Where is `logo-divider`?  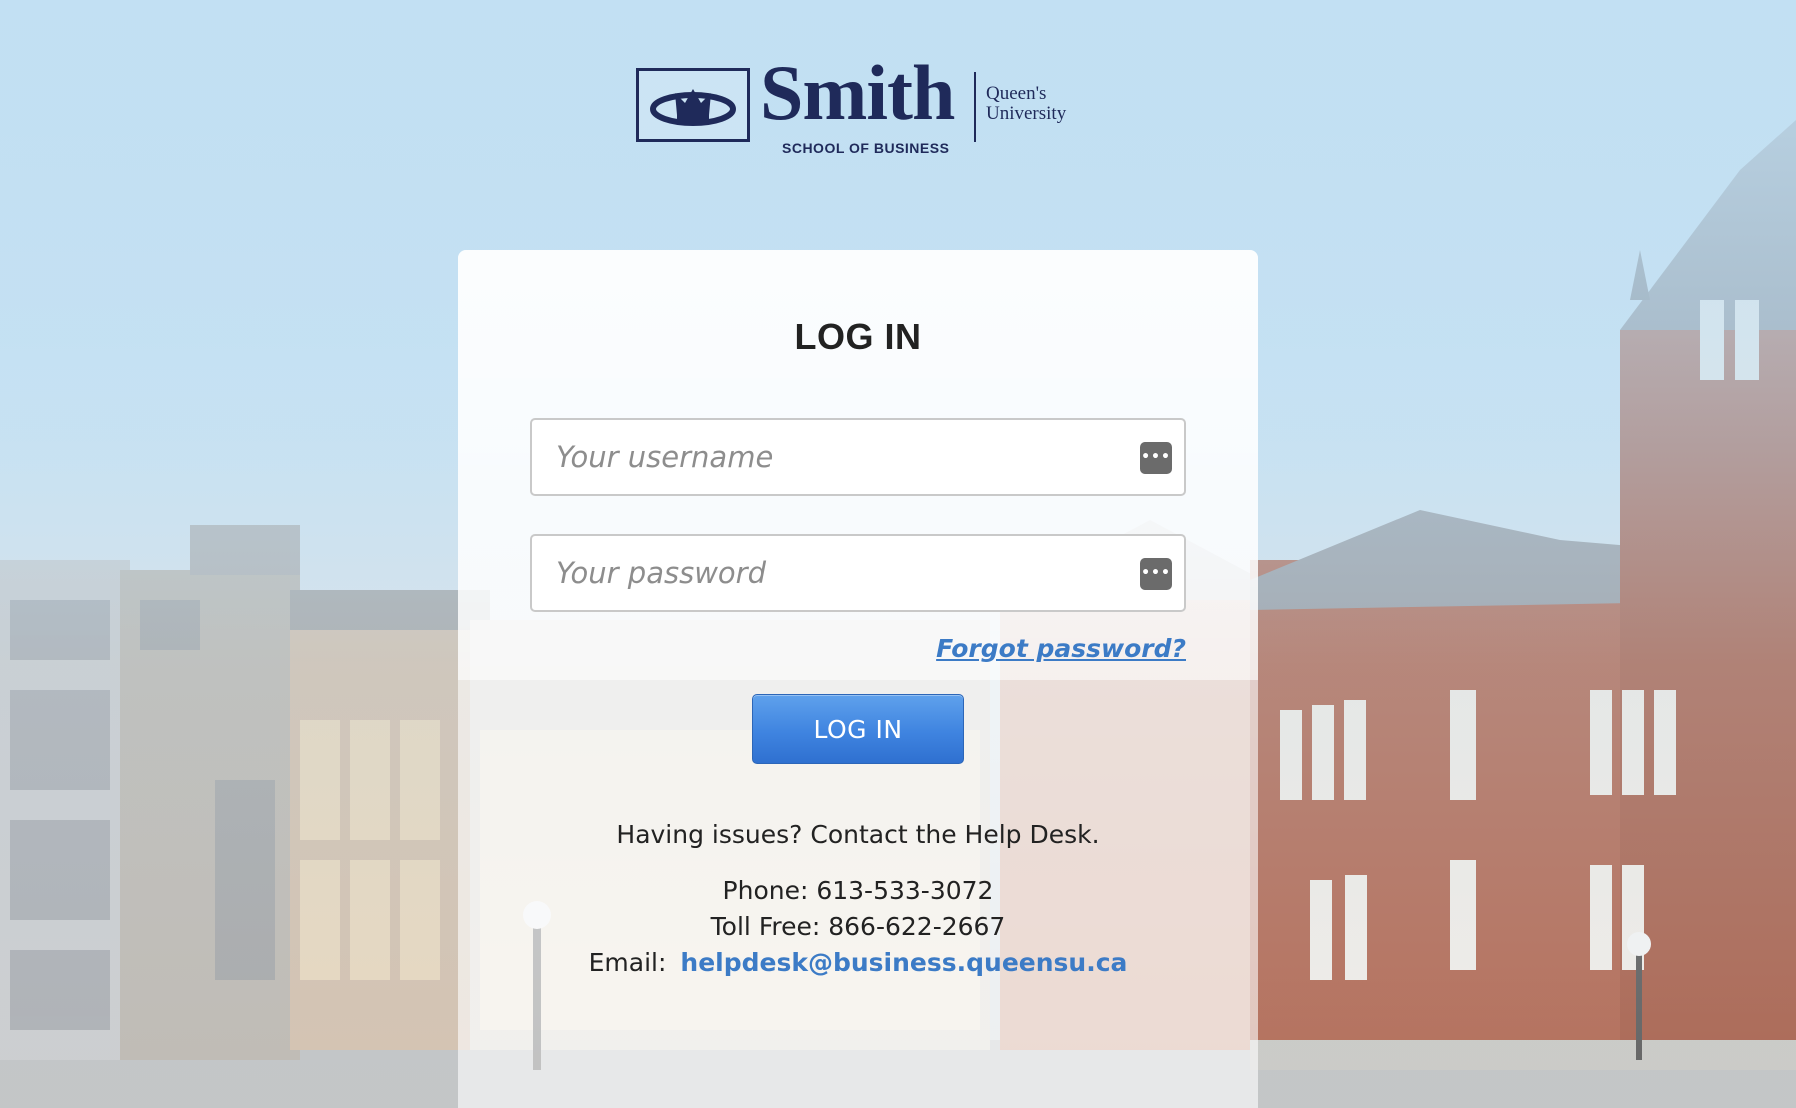
logo-divider is located at coordinates (975, 107).